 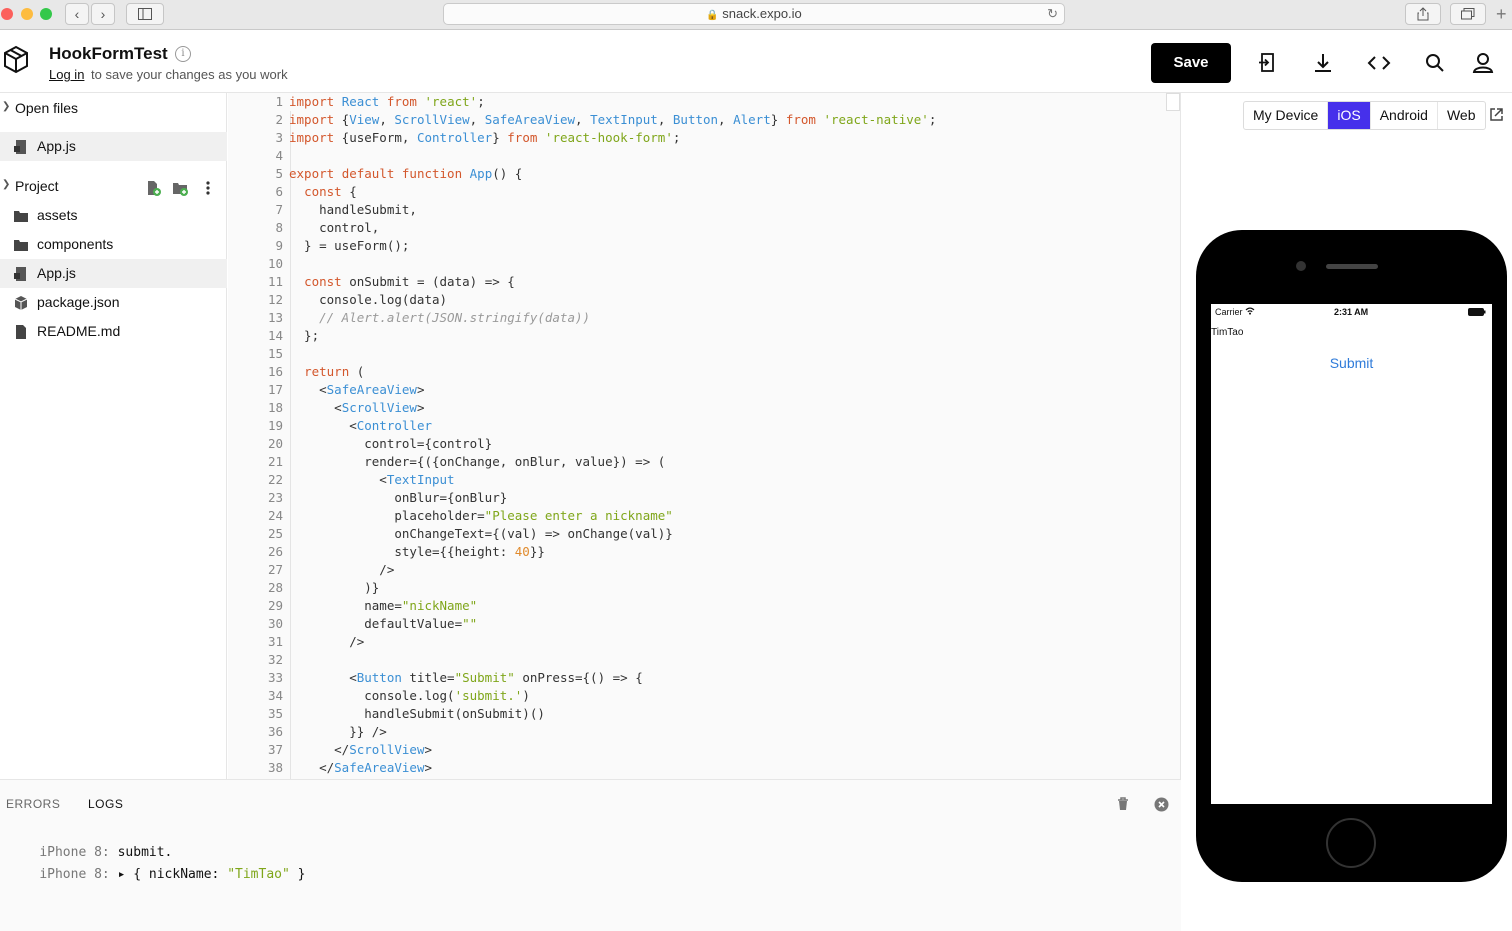 I want to click on nickname-text-input: TimTao, so click(x=1351, y=337).